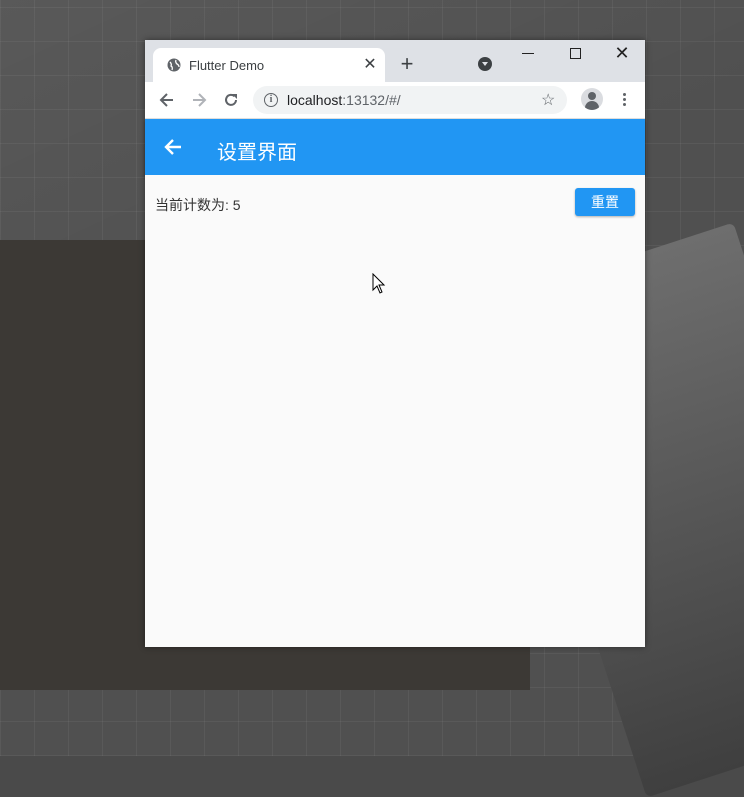 The height and width of the screenshot is (797, 744). What do you see at coordinates (379, 283) in the screenshot?
I see `mouse-cursor-icon` at bounding box center [379, 283].